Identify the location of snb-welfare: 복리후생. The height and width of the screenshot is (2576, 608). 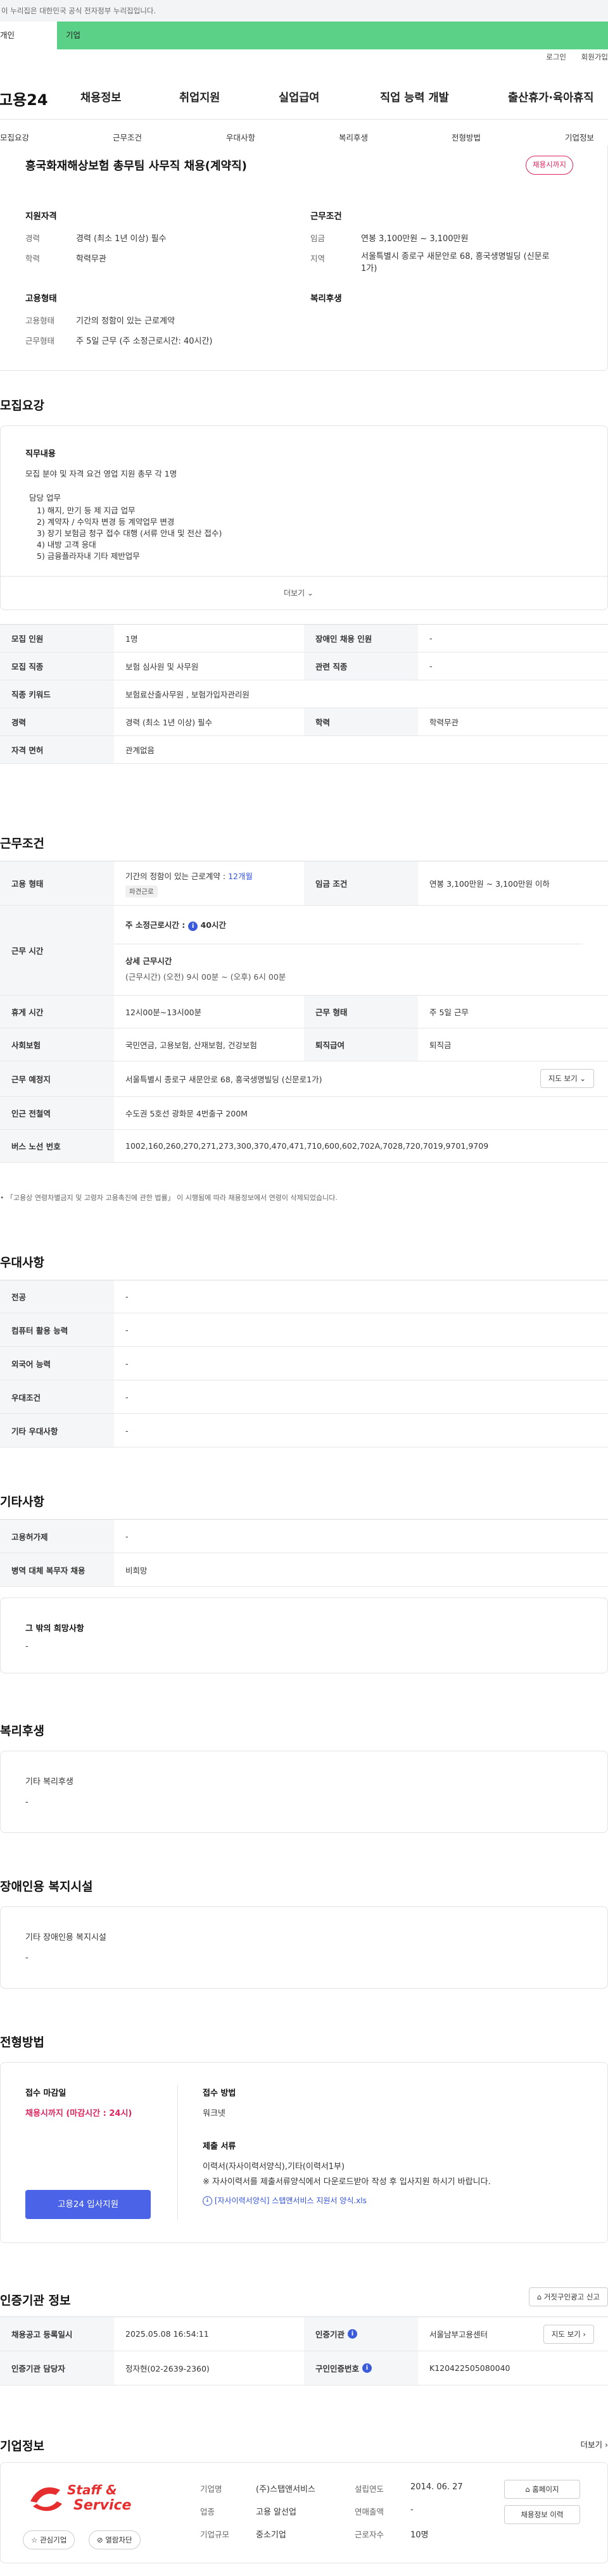
(353, 137).